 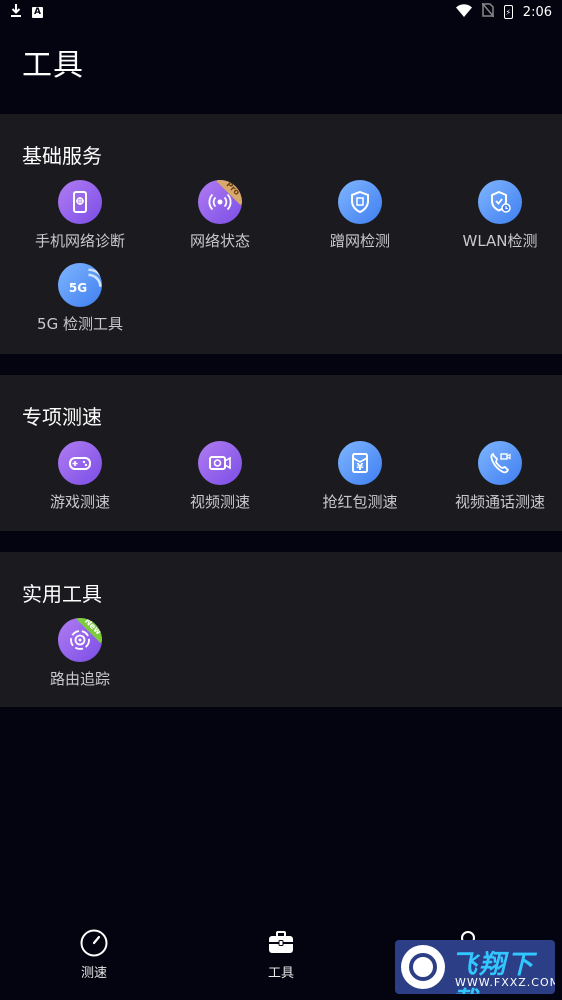 What do you see at coordinates (80, 640) in the screenshot?
I see `route-trace-icon: New` at bounding box center [80, 640].